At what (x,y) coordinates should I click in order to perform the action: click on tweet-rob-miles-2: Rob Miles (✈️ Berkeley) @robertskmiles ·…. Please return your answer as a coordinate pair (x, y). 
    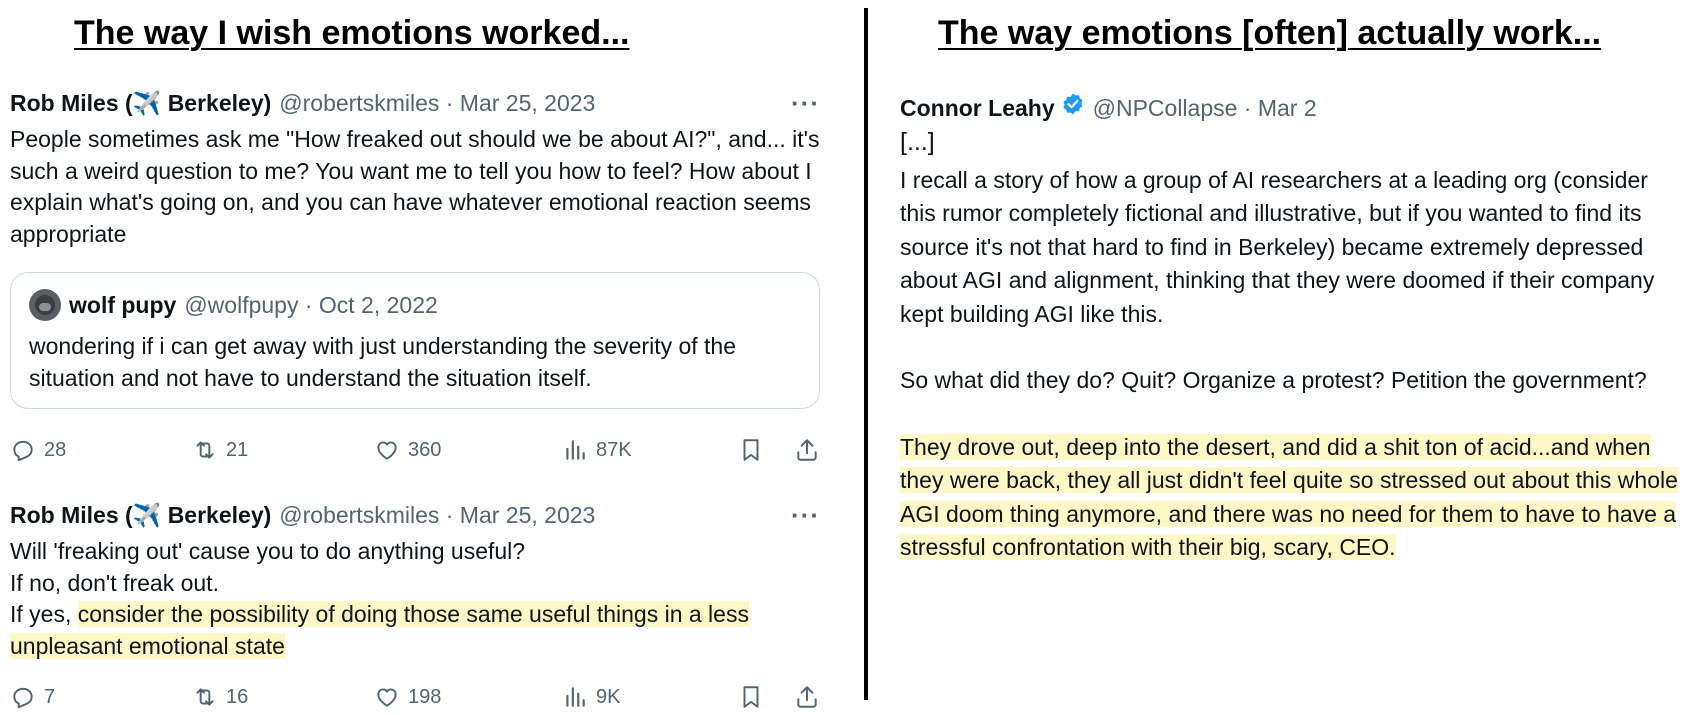
    Looking at the image, I should click on (415, 581).